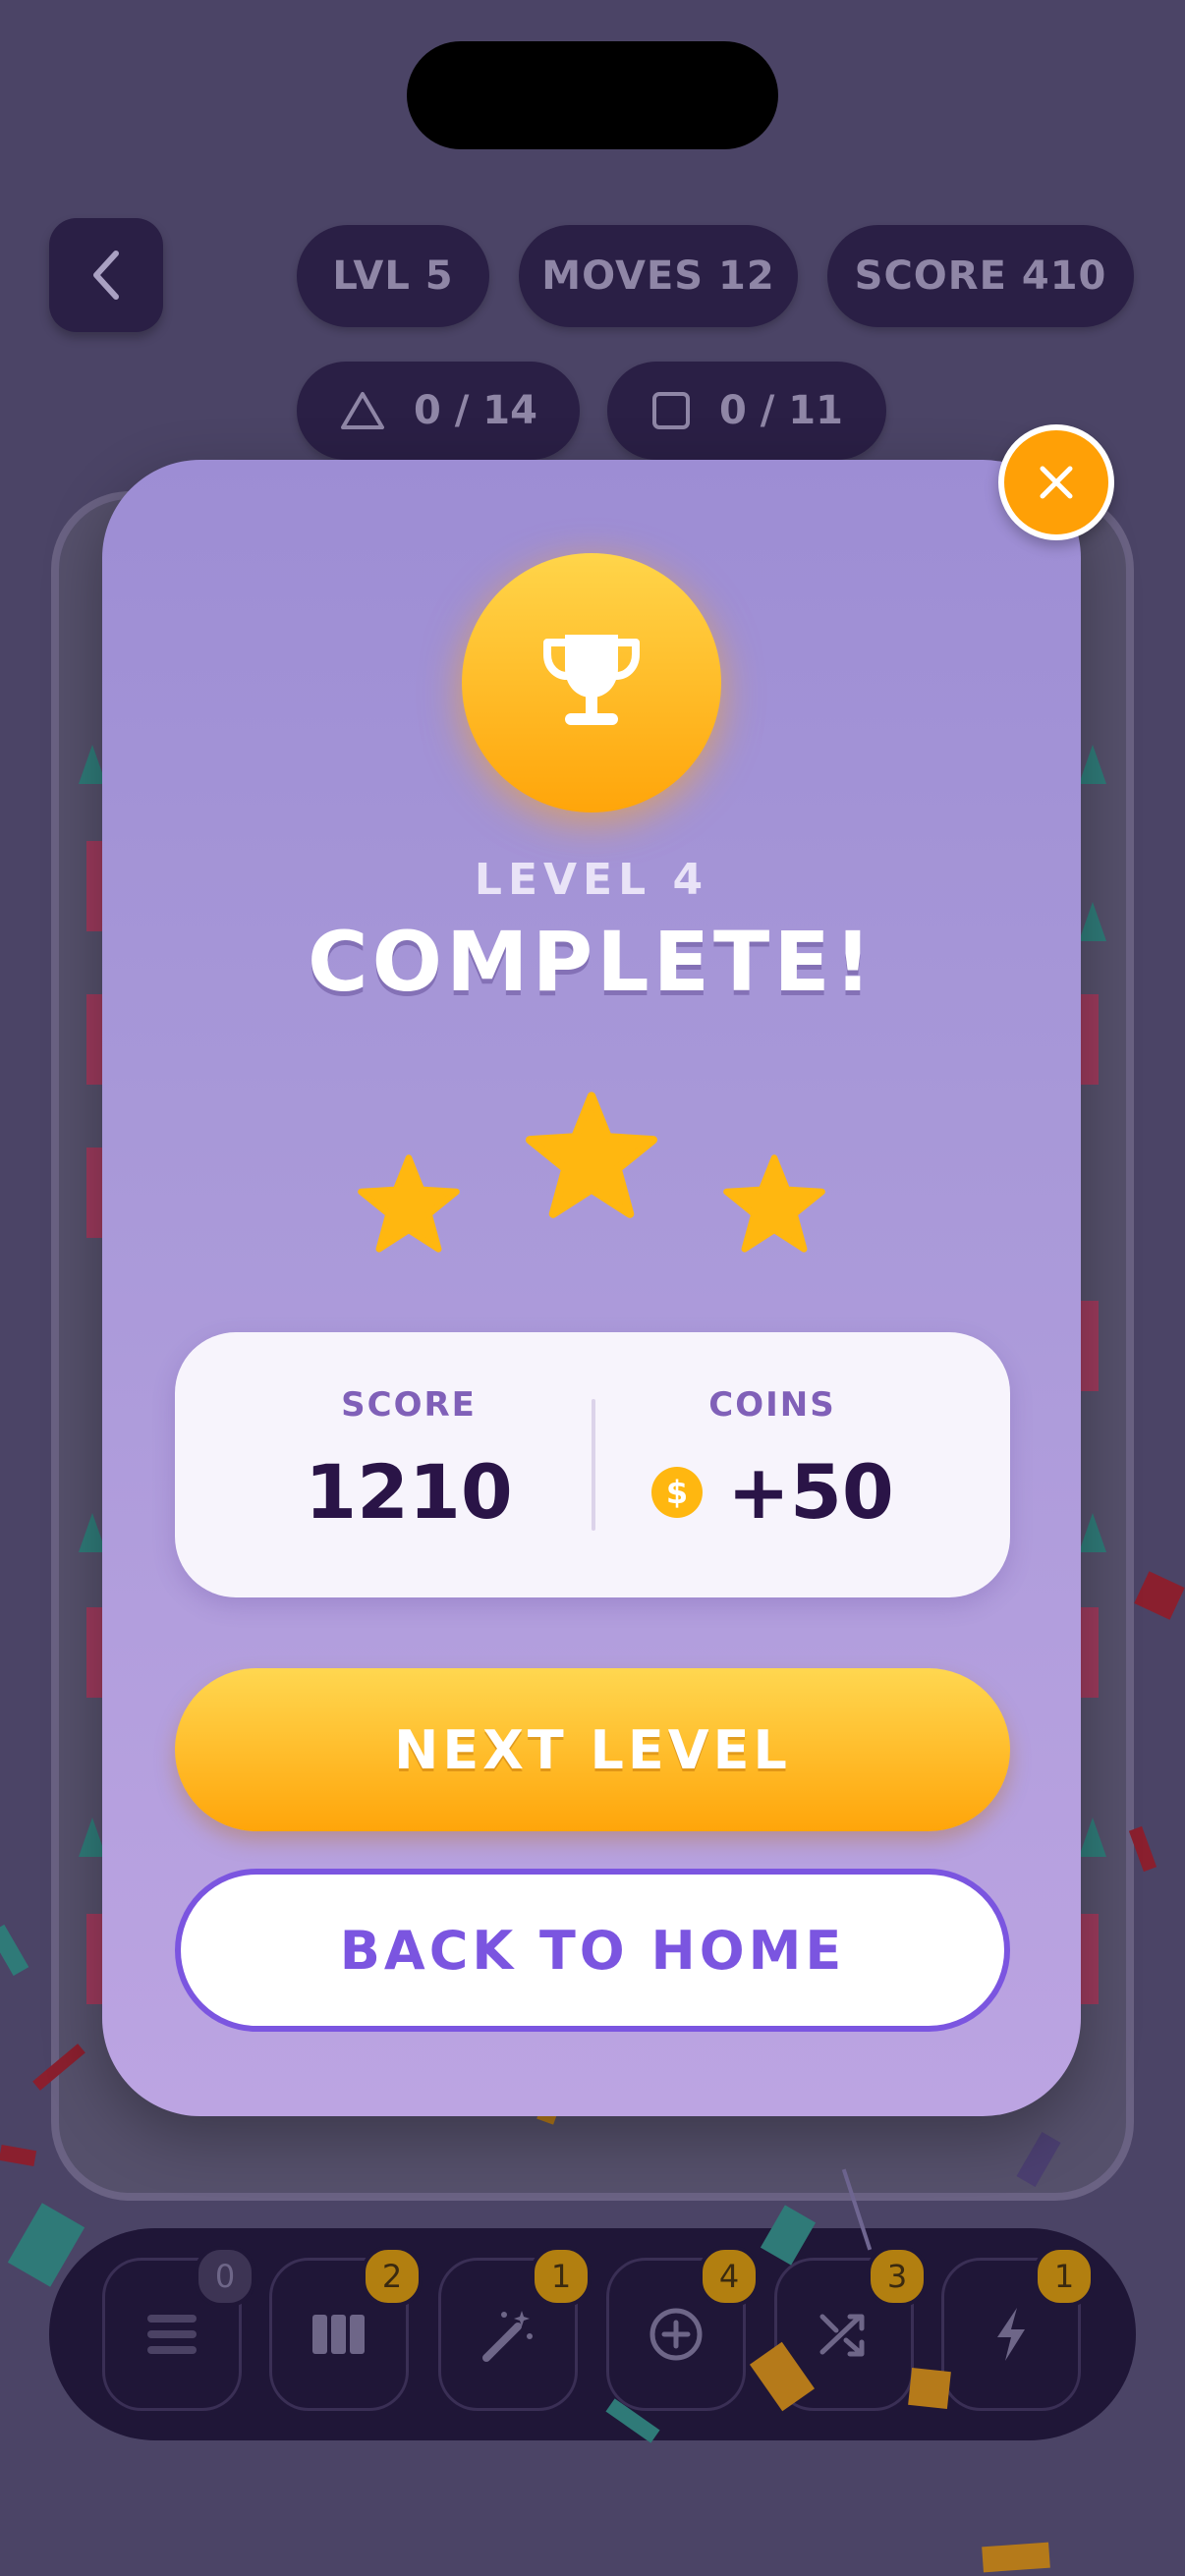  What do you see at coordinates (592, 962) in the screenshot?
I see `complete-title: COMPLETE!` at bounding box center [592, 962].